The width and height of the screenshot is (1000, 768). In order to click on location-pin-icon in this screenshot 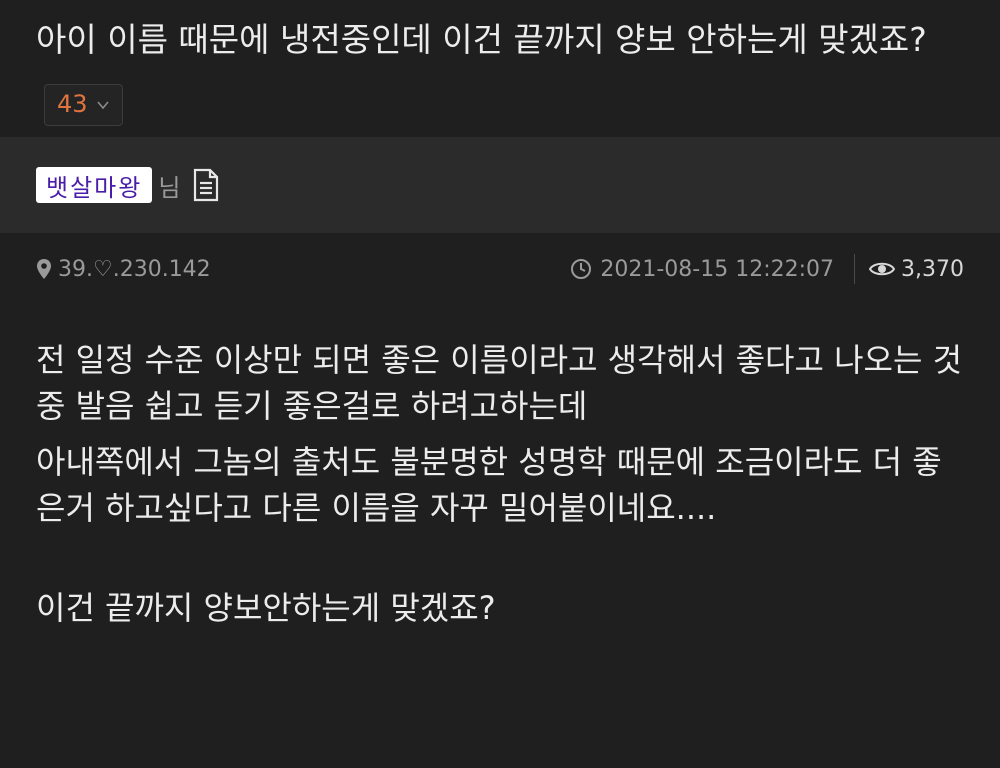, I will do `click(44, 269)`.